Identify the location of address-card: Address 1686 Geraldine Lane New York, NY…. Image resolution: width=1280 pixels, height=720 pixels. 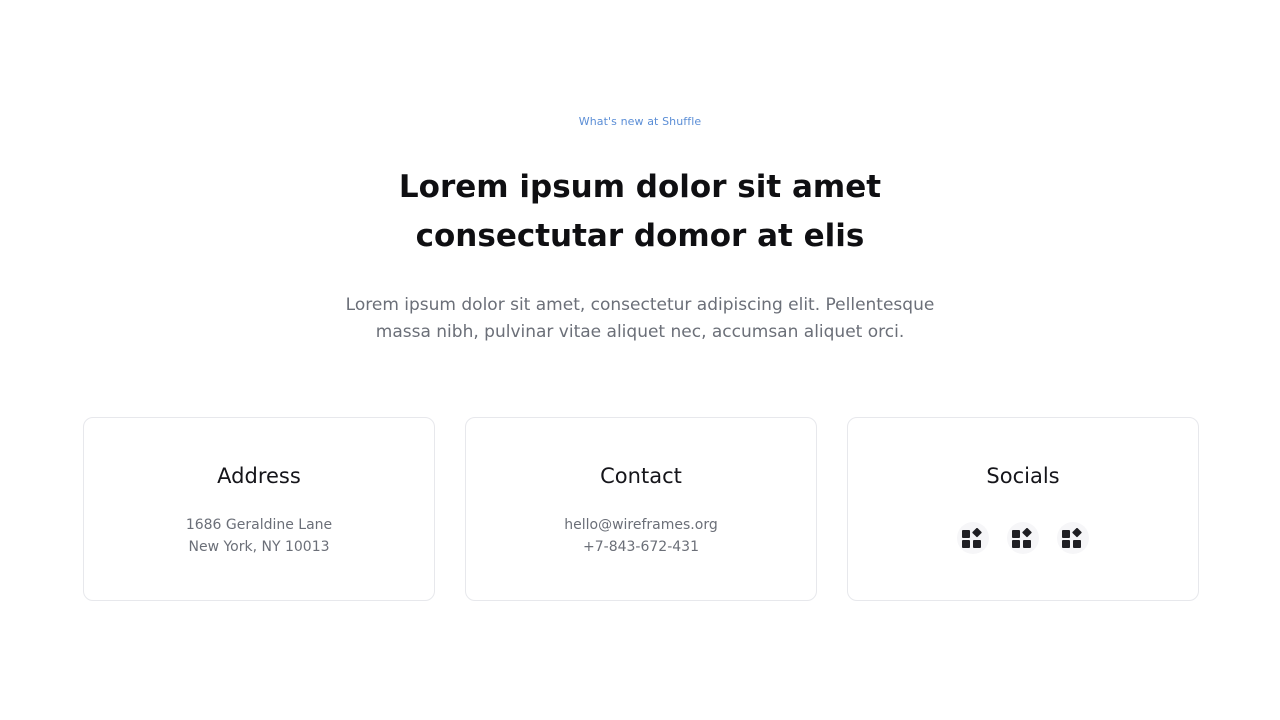
(259, 509).